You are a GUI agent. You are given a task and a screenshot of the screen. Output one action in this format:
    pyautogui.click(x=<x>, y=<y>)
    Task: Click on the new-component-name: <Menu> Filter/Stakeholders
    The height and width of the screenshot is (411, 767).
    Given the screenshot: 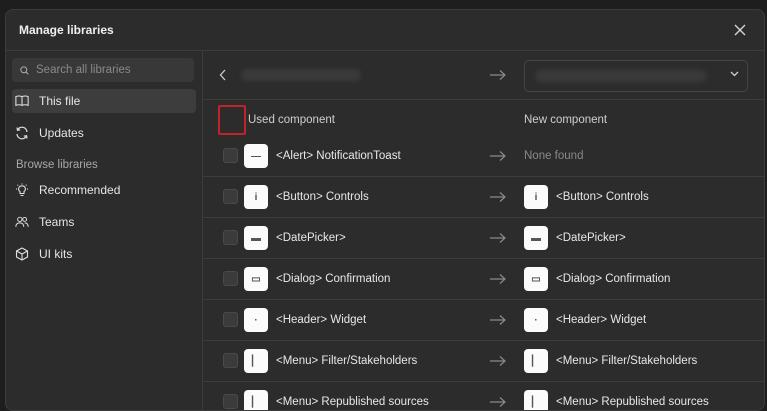 What is the action you would take?
    pyautogui.click(x=627, y=361)
    